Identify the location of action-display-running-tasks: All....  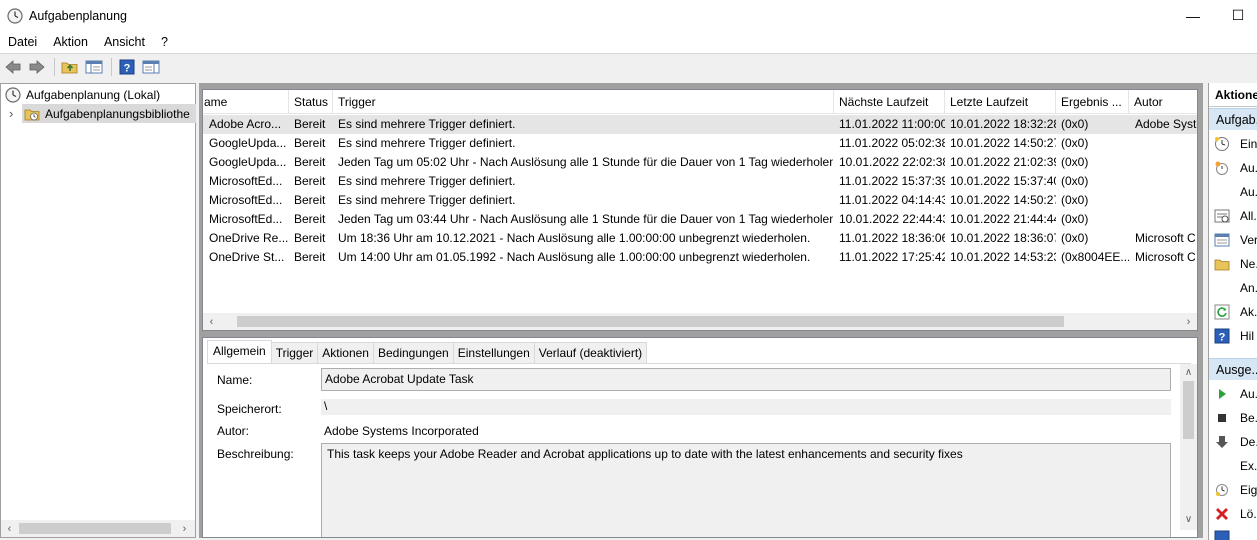
(1233, 216).